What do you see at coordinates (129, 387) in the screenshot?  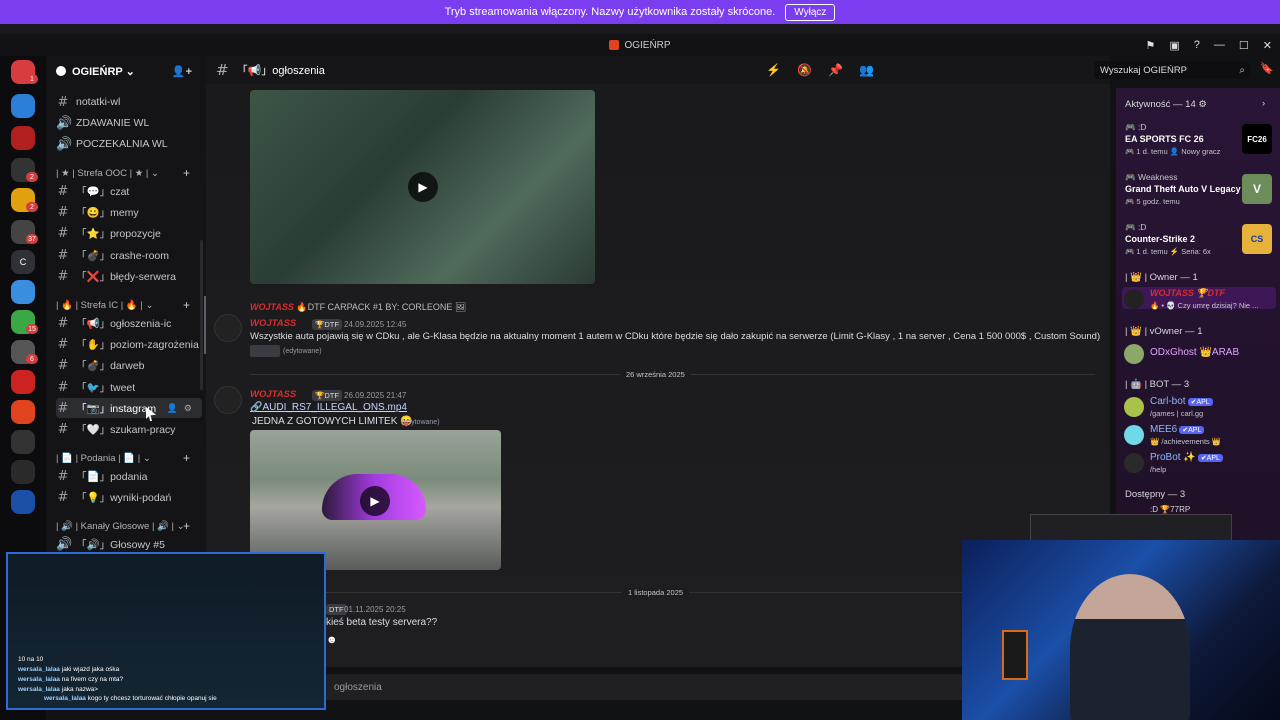 I see `channel-tweet: # 「🐦」tweet` at bounding box center [129, 387].